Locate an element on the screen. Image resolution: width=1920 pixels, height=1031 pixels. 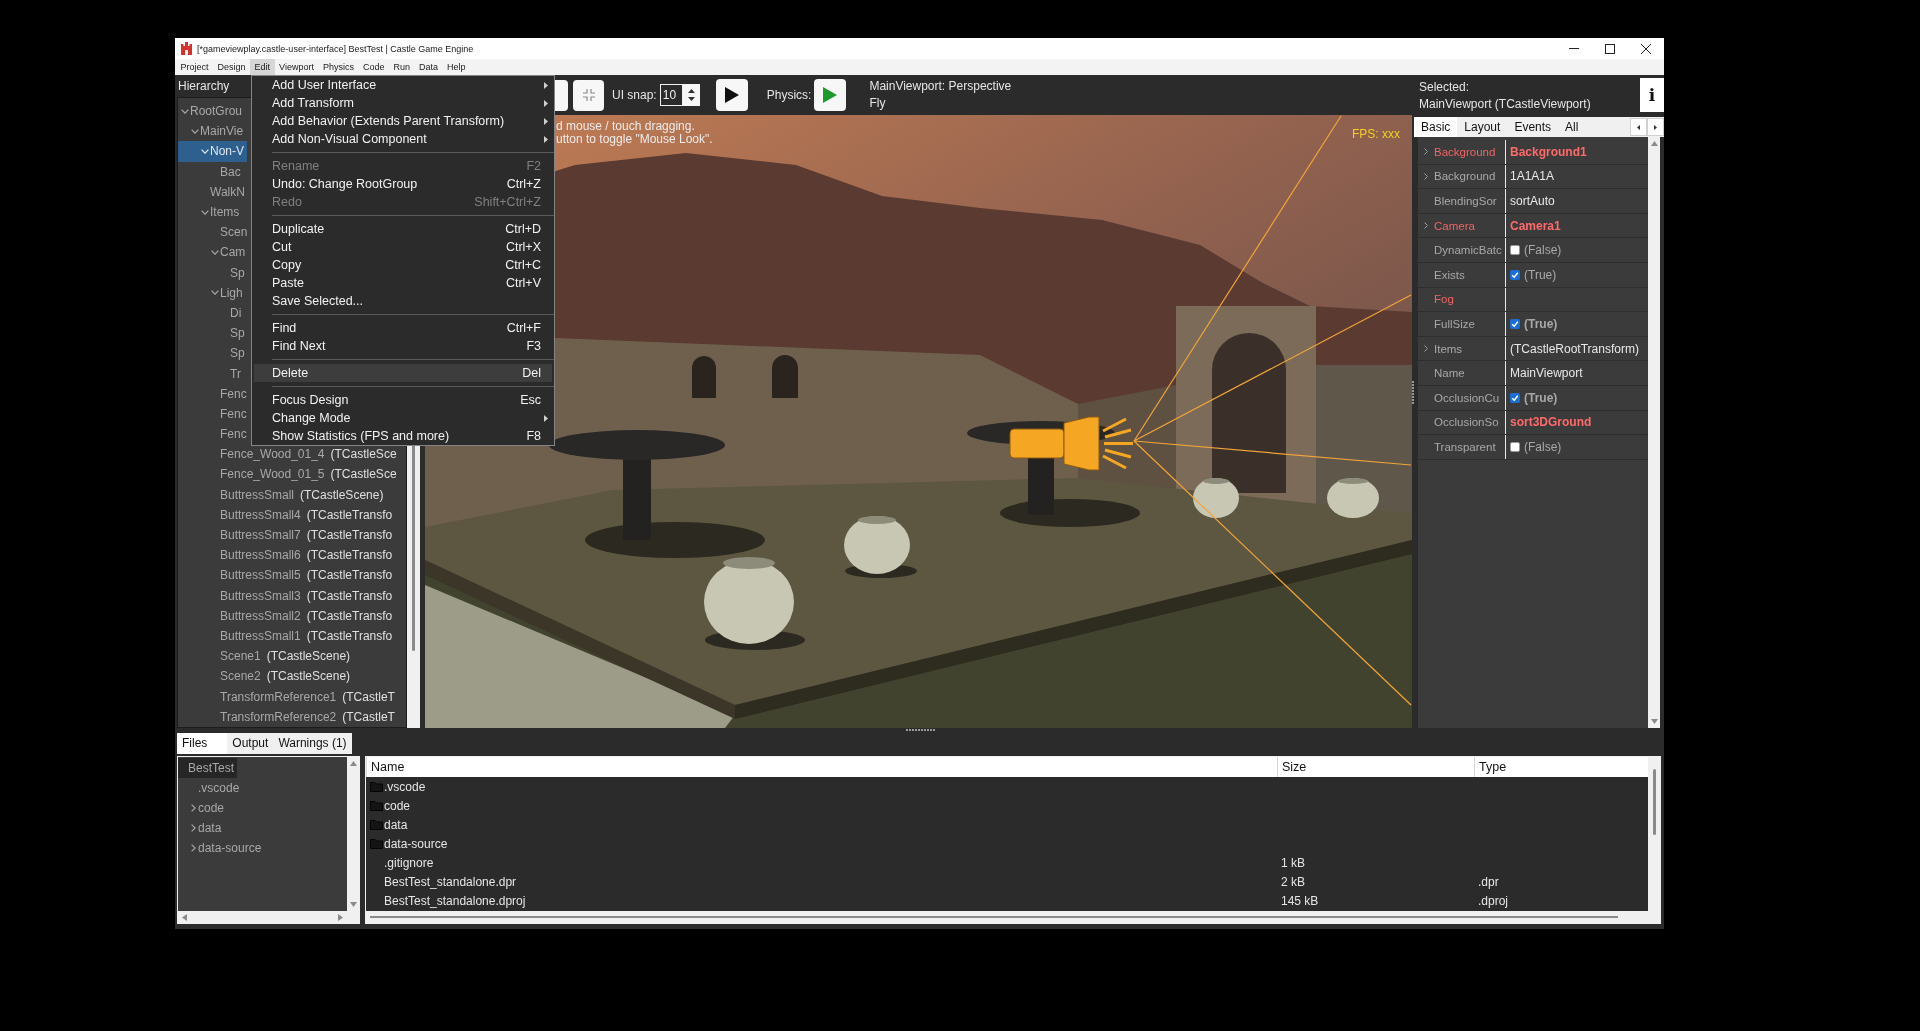
menu-item: Change Mode is located at coordinates (403, 418).